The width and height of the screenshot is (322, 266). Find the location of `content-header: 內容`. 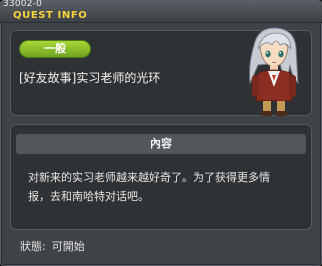

content-header: 內容 is located at coordinates (161, 144).